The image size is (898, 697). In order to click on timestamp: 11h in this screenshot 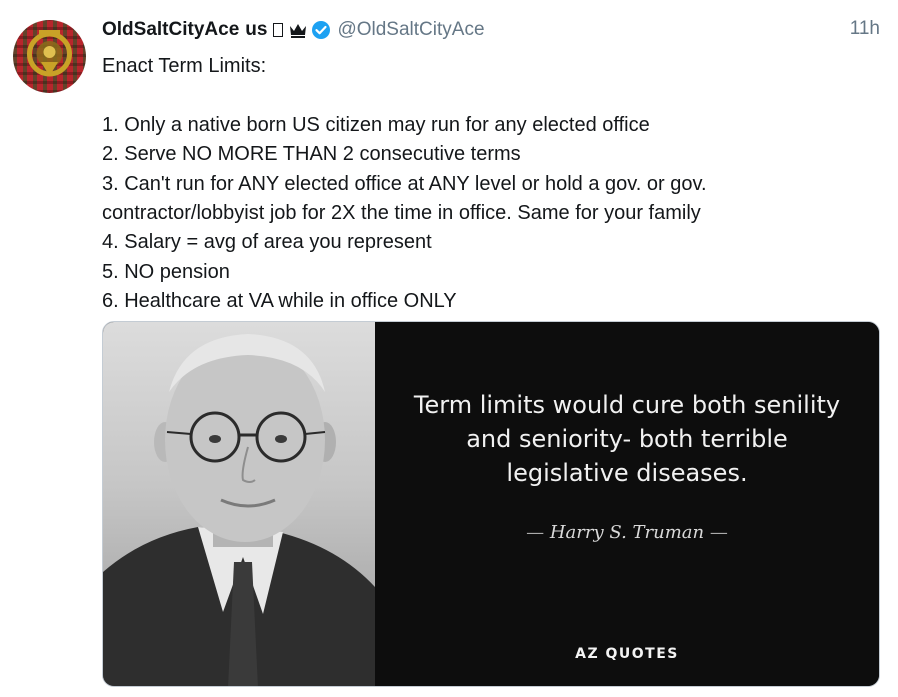, I will do `click(865, 29)`.